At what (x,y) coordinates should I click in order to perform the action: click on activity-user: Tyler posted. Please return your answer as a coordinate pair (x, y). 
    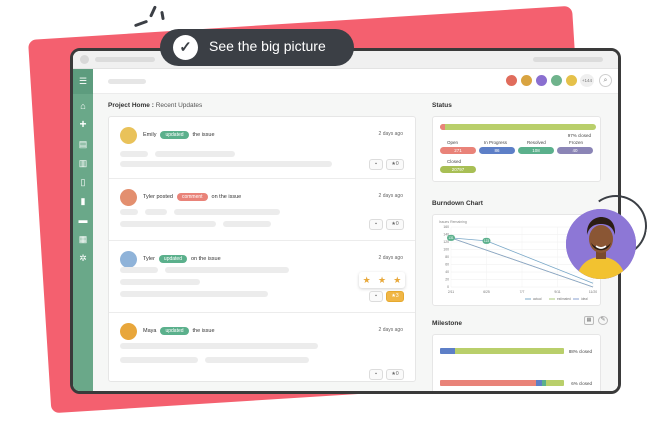
    Looking at the image, I should click on (158, 197).